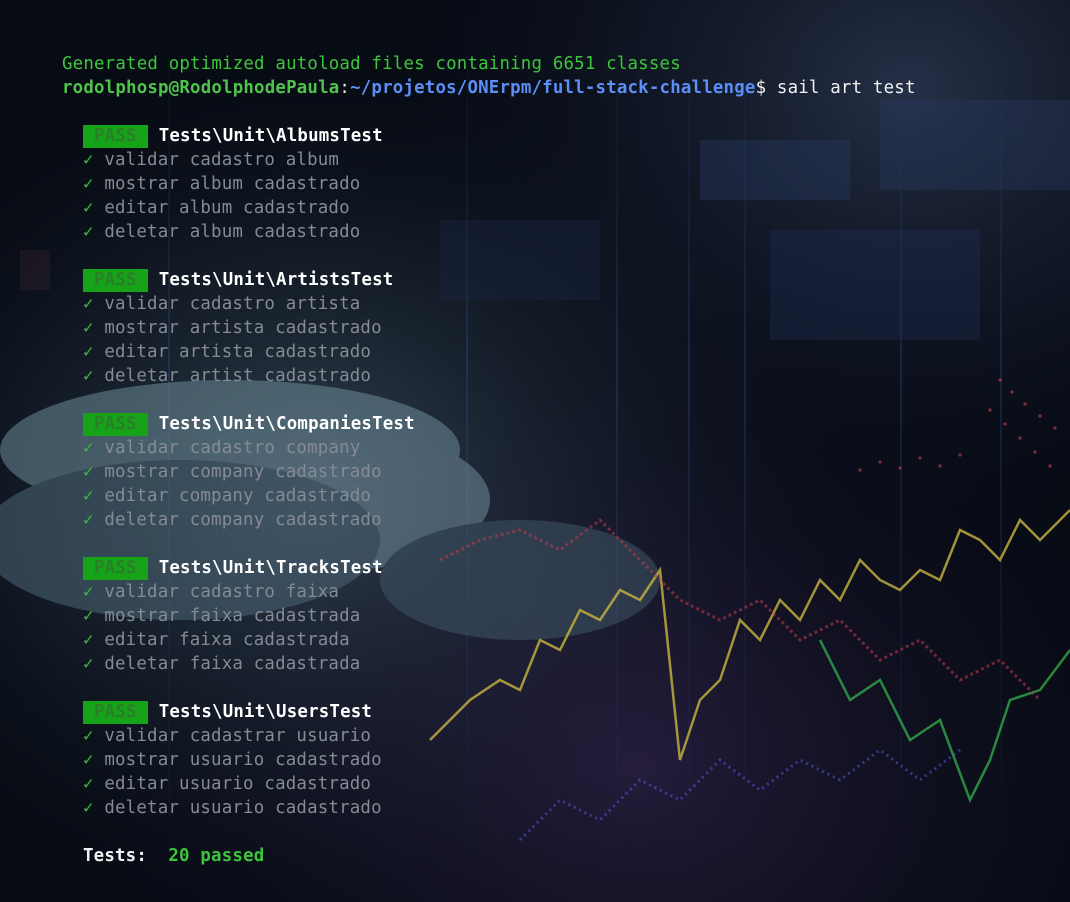  I want to click on test-name: editar company cadastrado, so click(238, 496).